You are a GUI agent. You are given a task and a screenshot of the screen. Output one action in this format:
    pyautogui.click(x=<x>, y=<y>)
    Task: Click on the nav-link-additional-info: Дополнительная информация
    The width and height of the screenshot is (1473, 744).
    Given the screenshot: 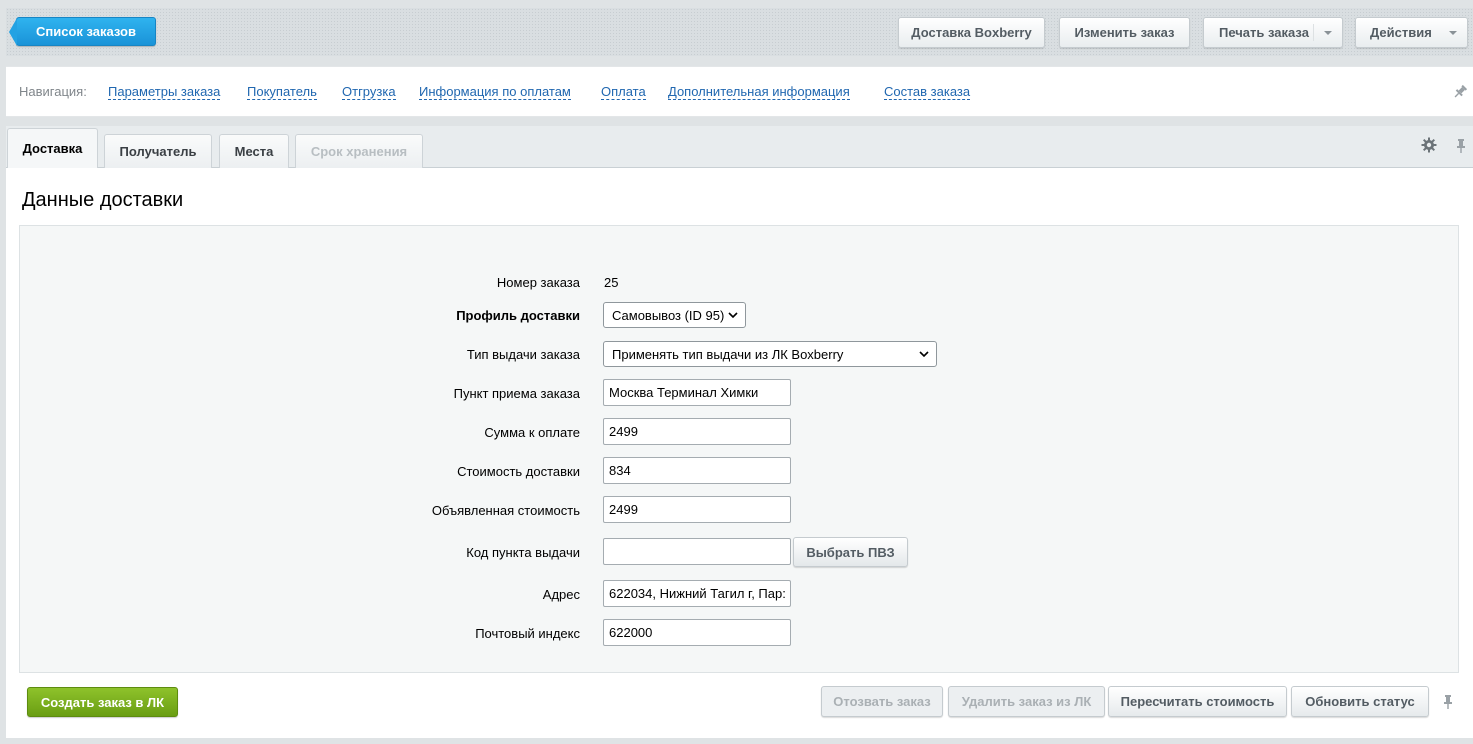 What is the action you would take?
    pyautogui.click(x=759, y=92)
    